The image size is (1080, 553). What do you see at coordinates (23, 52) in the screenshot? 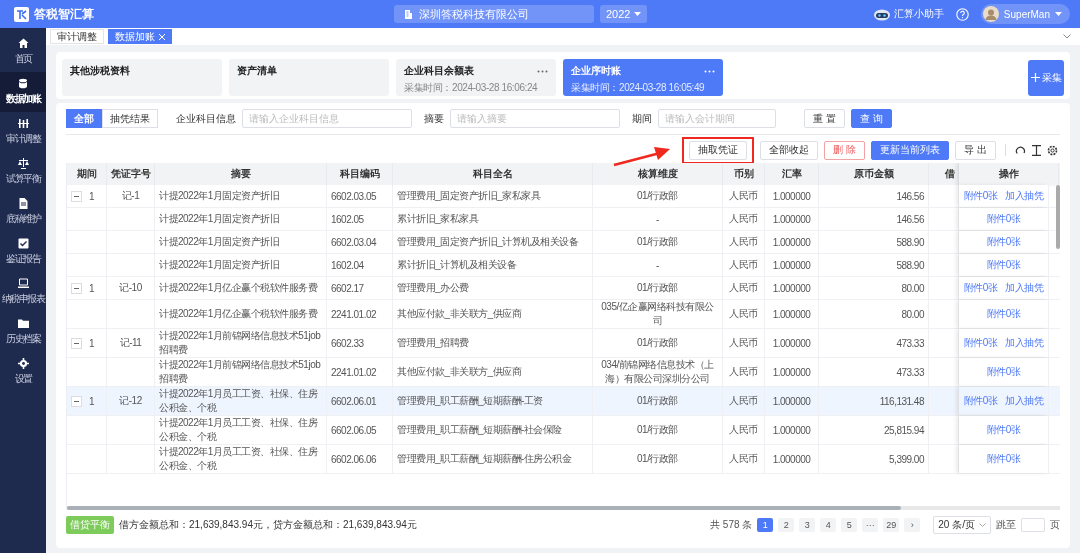
I see `sidebar-item: 首页` at bounding box center [23, 52].